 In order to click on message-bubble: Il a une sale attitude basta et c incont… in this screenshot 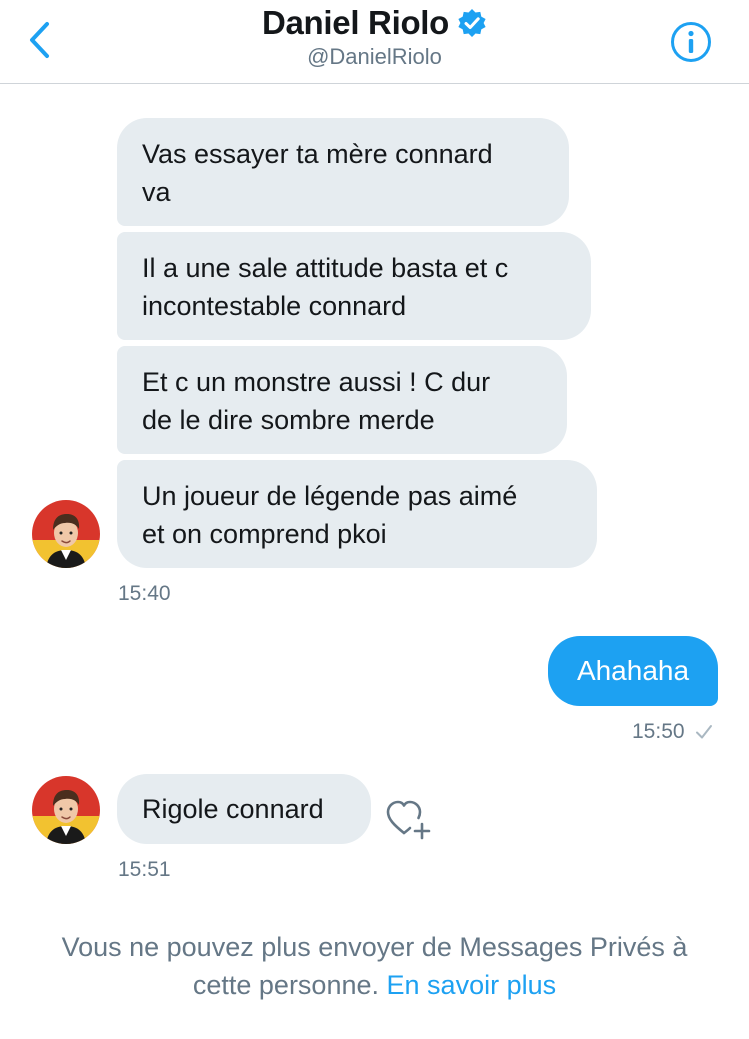, I will do `click(354, 286)`.